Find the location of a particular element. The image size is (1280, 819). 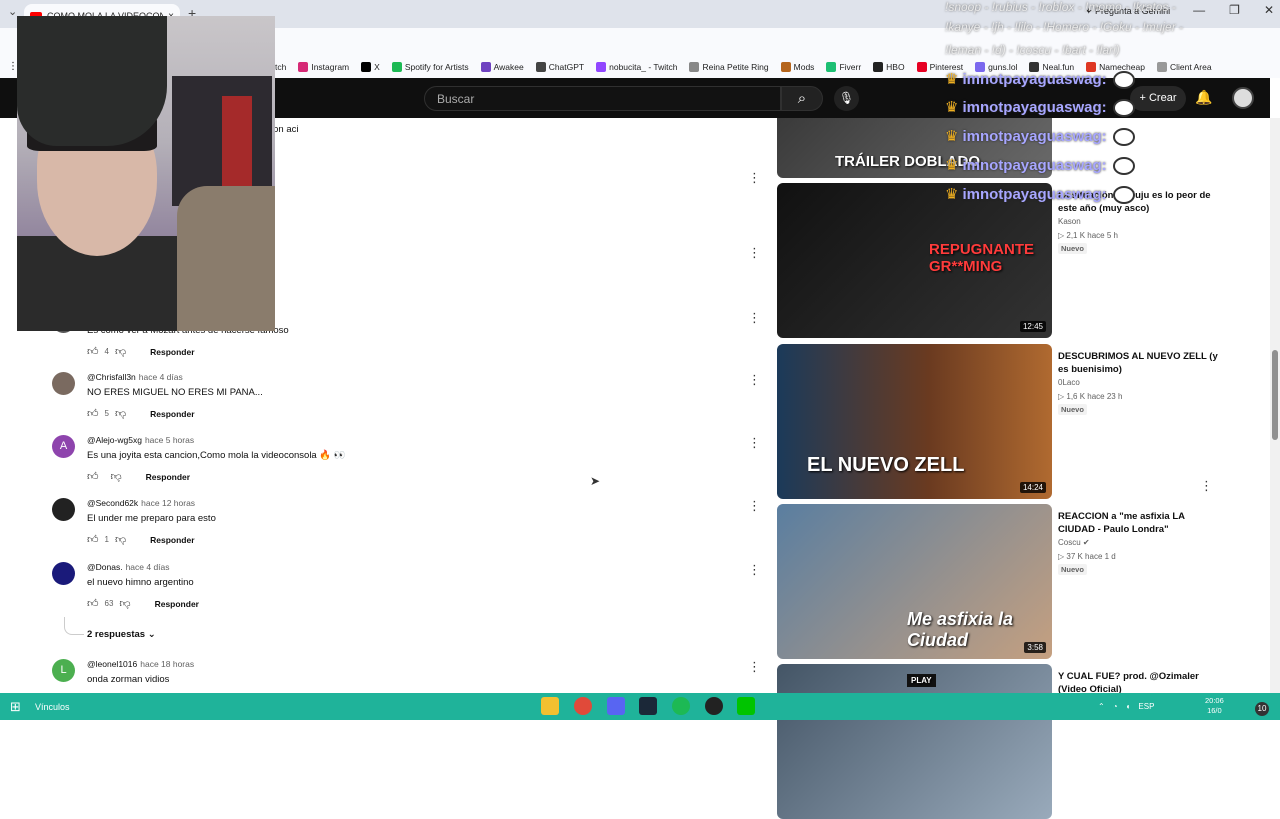

avatar: L is located at coordinates (63, 670).